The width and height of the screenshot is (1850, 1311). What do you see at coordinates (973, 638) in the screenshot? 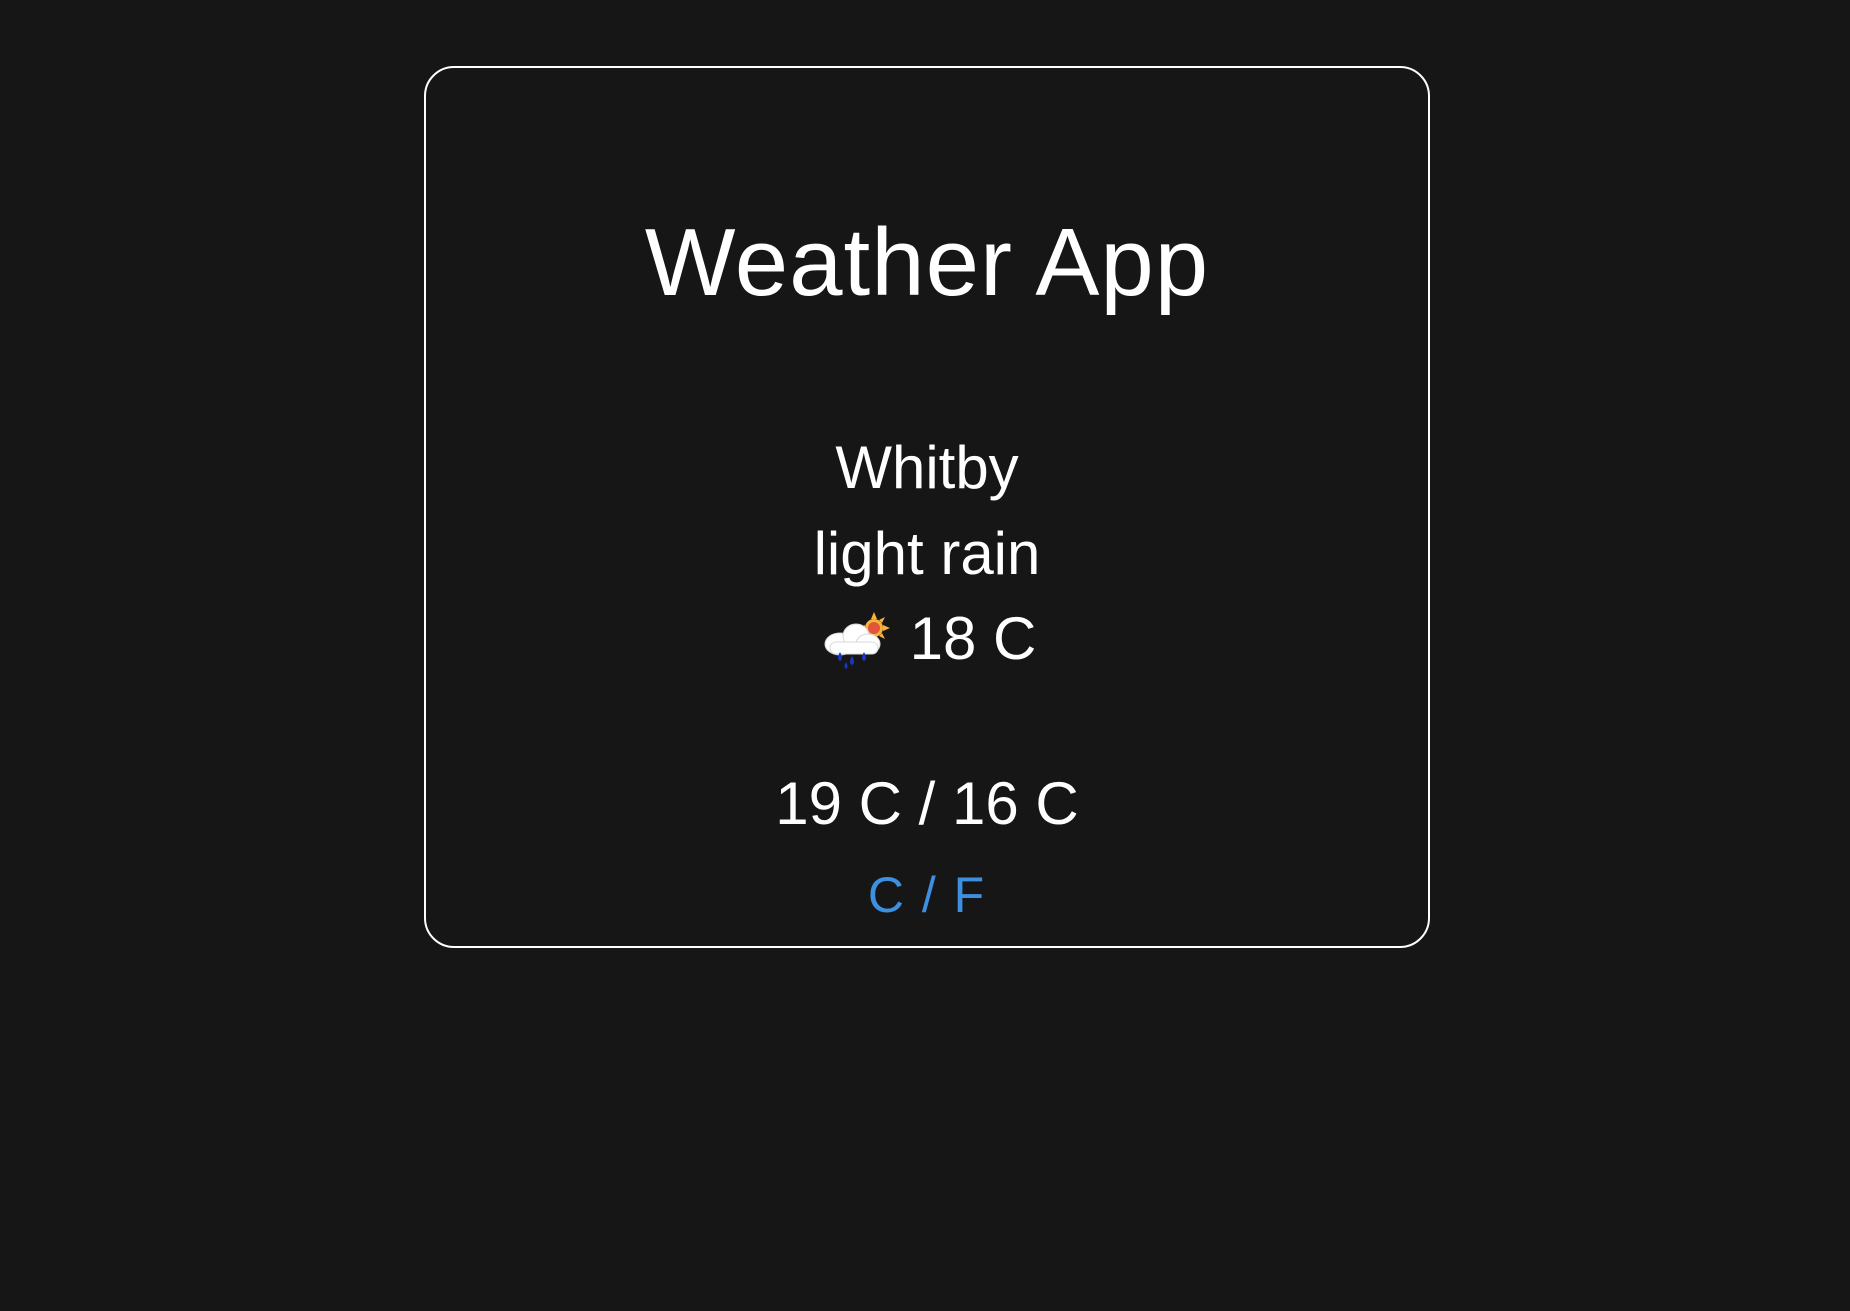
I see `current-temperature: 18 C` at bounding box center [973, 638].